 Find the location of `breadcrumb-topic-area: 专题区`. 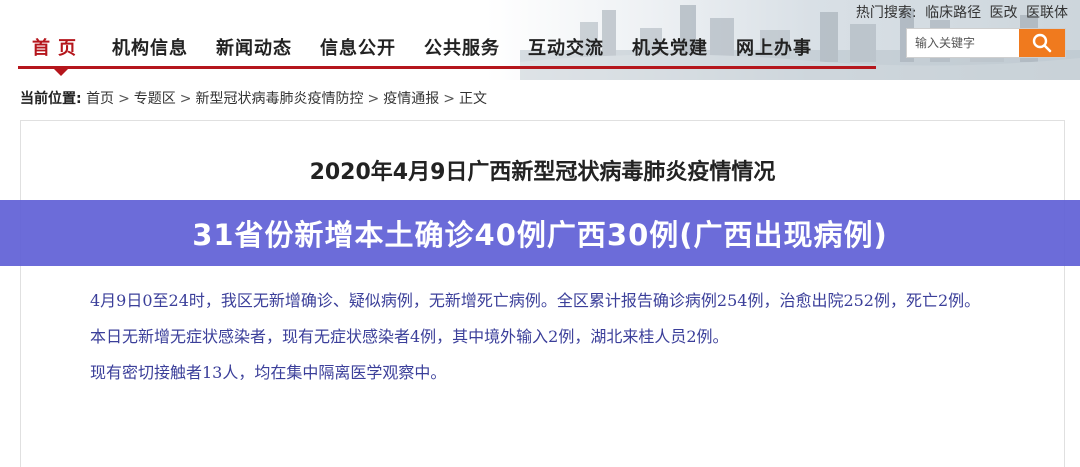

breadcrumb-topic-area: 专题区 is located at coordinates (155, 99).